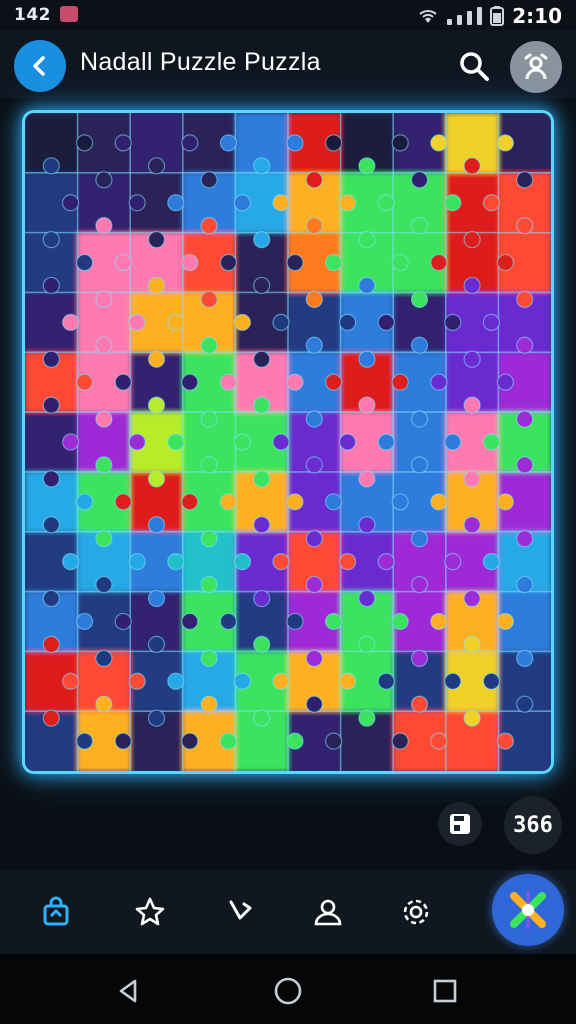 This screenshot has width=576, height=1024. I want to click on nav-settings, so click(416, 912).